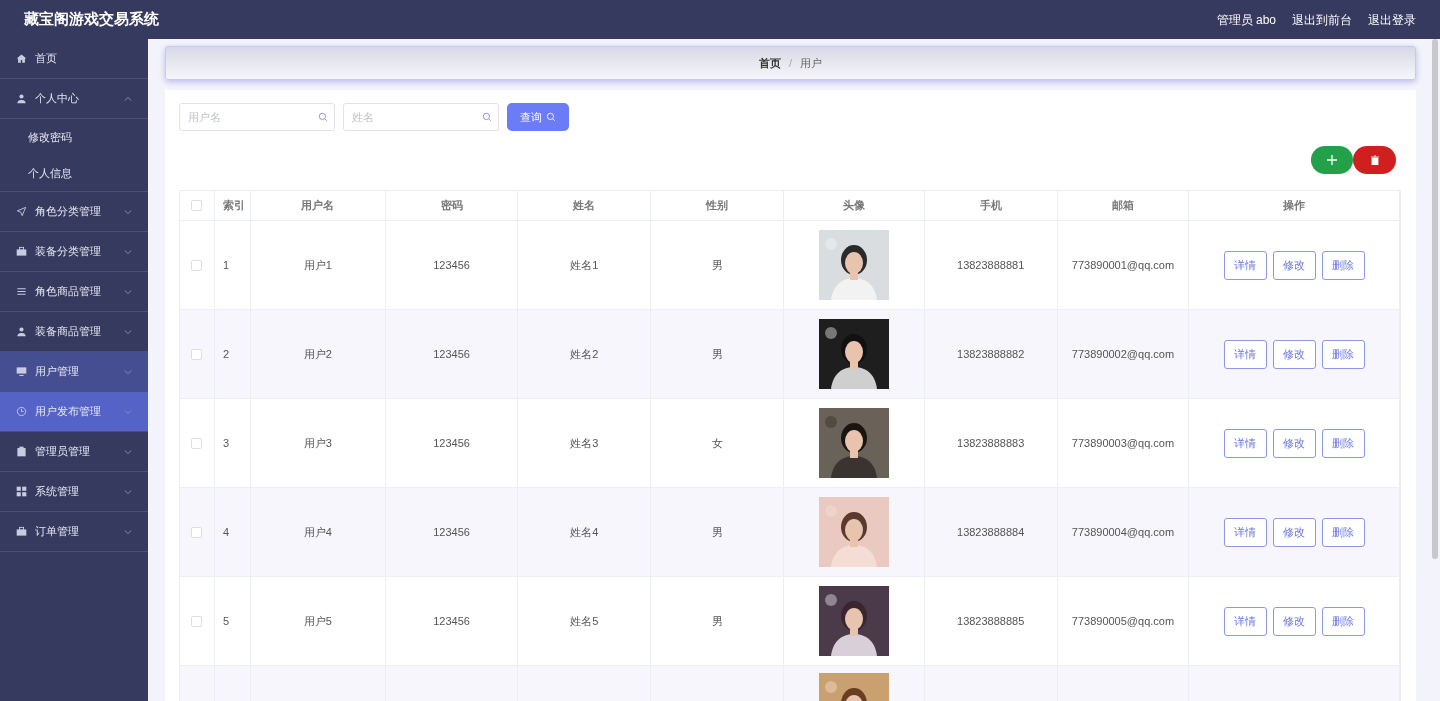 The image size is (1440, 701). I want to click on column-header: 性别, so click(717, 205).